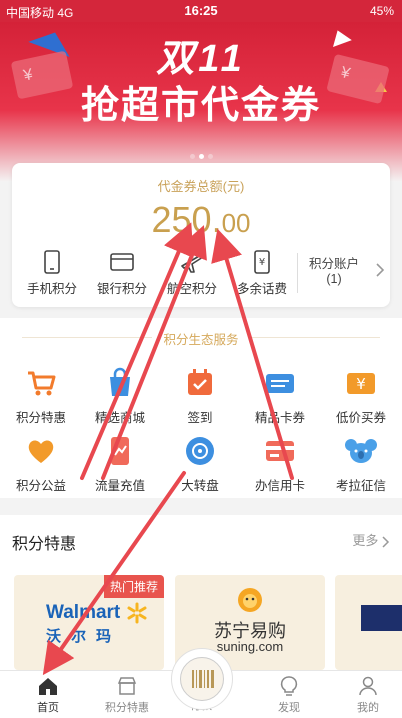 The width and height of the screenshot is (402, 718). I want to click on service-label: 大转盘, so click(200, 486).